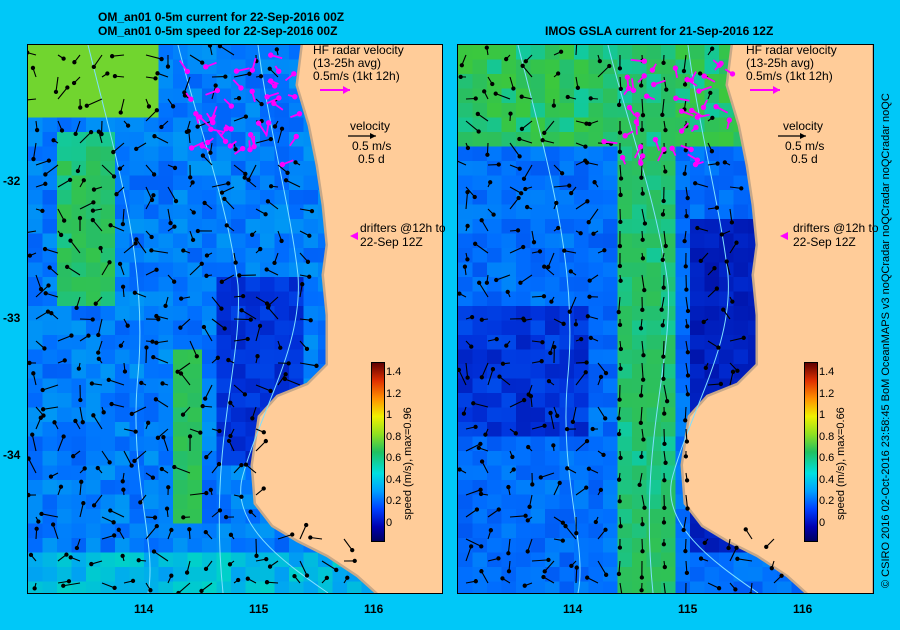 This screenshot has width=900, height=630. What do you see at coordinates (374, 609) in the screenshot?
I see `left-lon-tick-116: 116` at bounding box center [374, 609].